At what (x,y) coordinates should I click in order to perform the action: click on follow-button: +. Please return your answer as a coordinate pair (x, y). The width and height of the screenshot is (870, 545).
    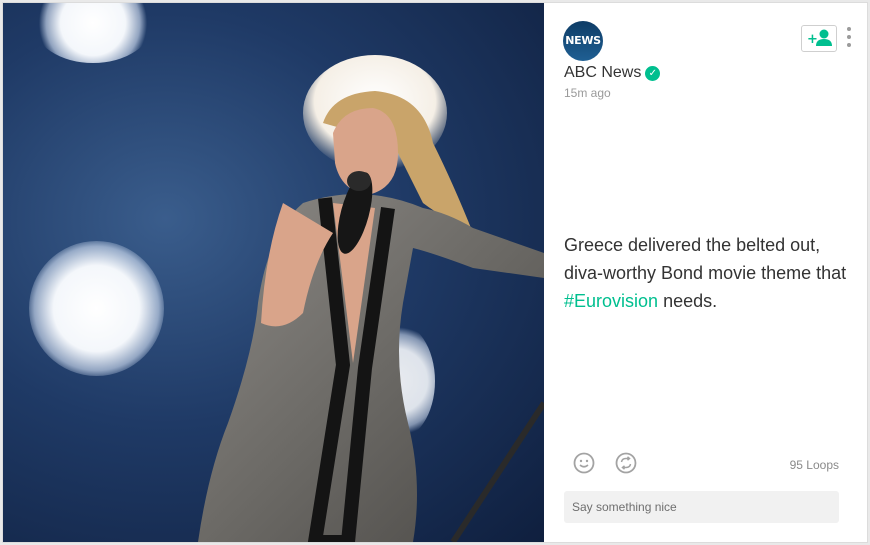
    Looking at the image, I should click on (819, 38).